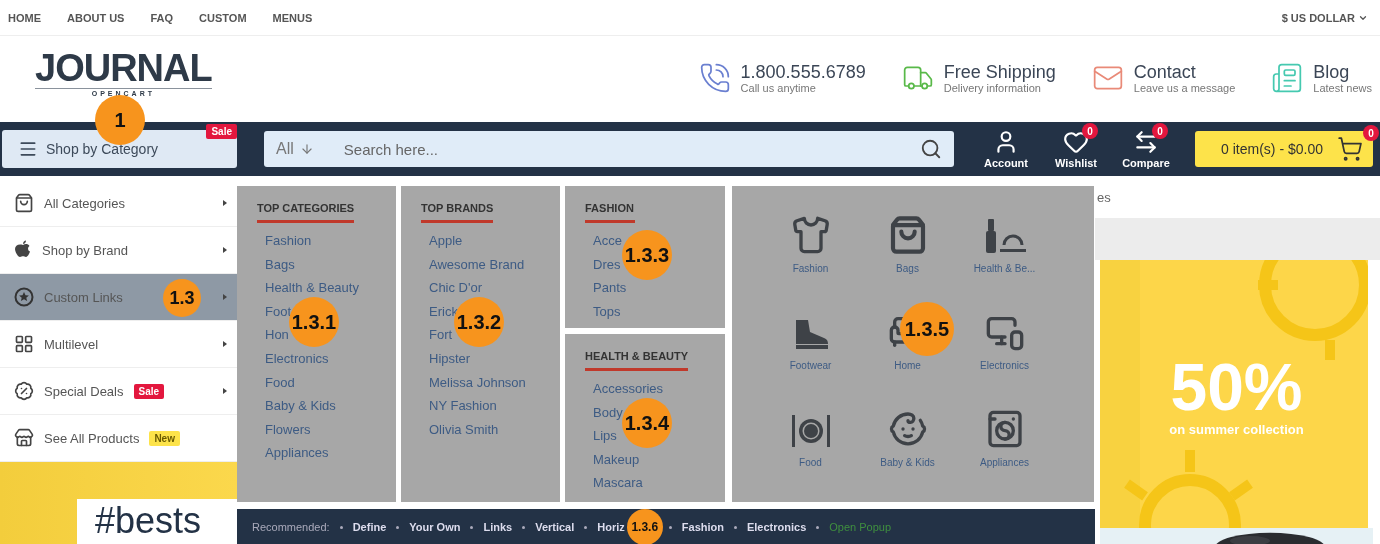 The height and width of the screenshot is (544, 1380). What do you see at coordinates (1004, 462) in the screenshot?
I see `category-link: Appliances` at bounding box center [1004, 462].